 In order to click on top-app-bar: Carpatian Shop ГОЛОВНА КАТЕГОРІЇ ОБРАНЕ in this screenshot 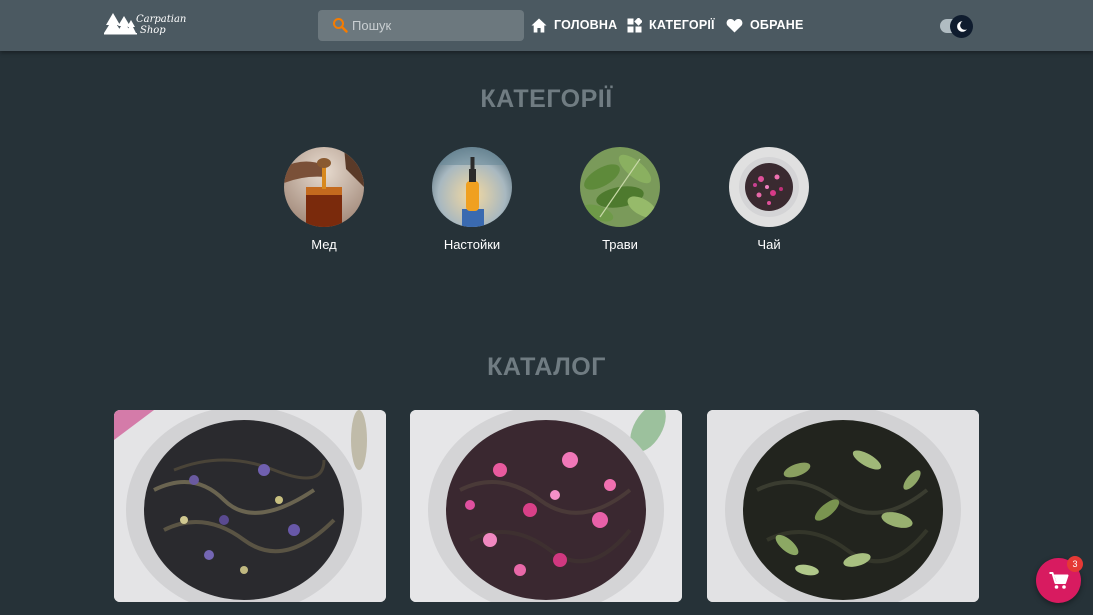, I will do `click(546, 25)`.